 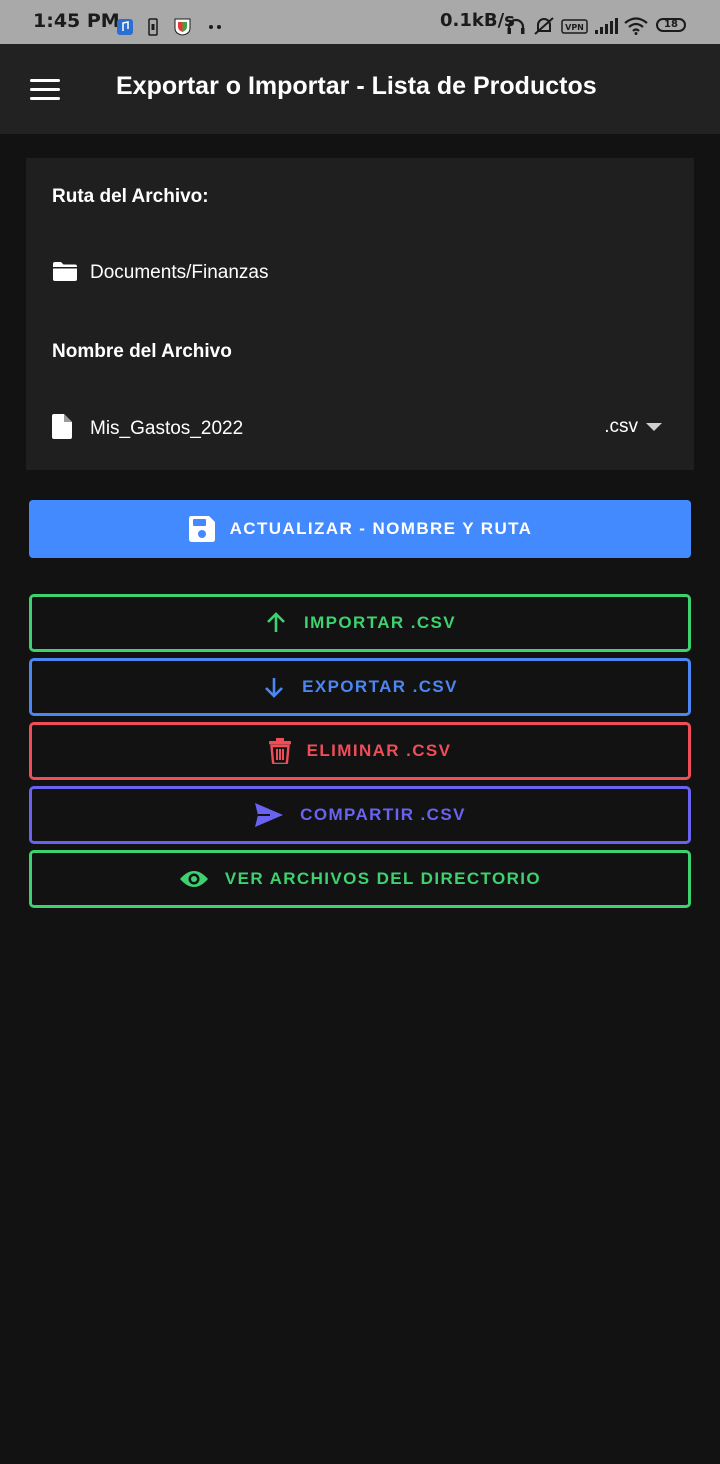 I want to click on svg-text: VPN, so click(x=574, y=27).